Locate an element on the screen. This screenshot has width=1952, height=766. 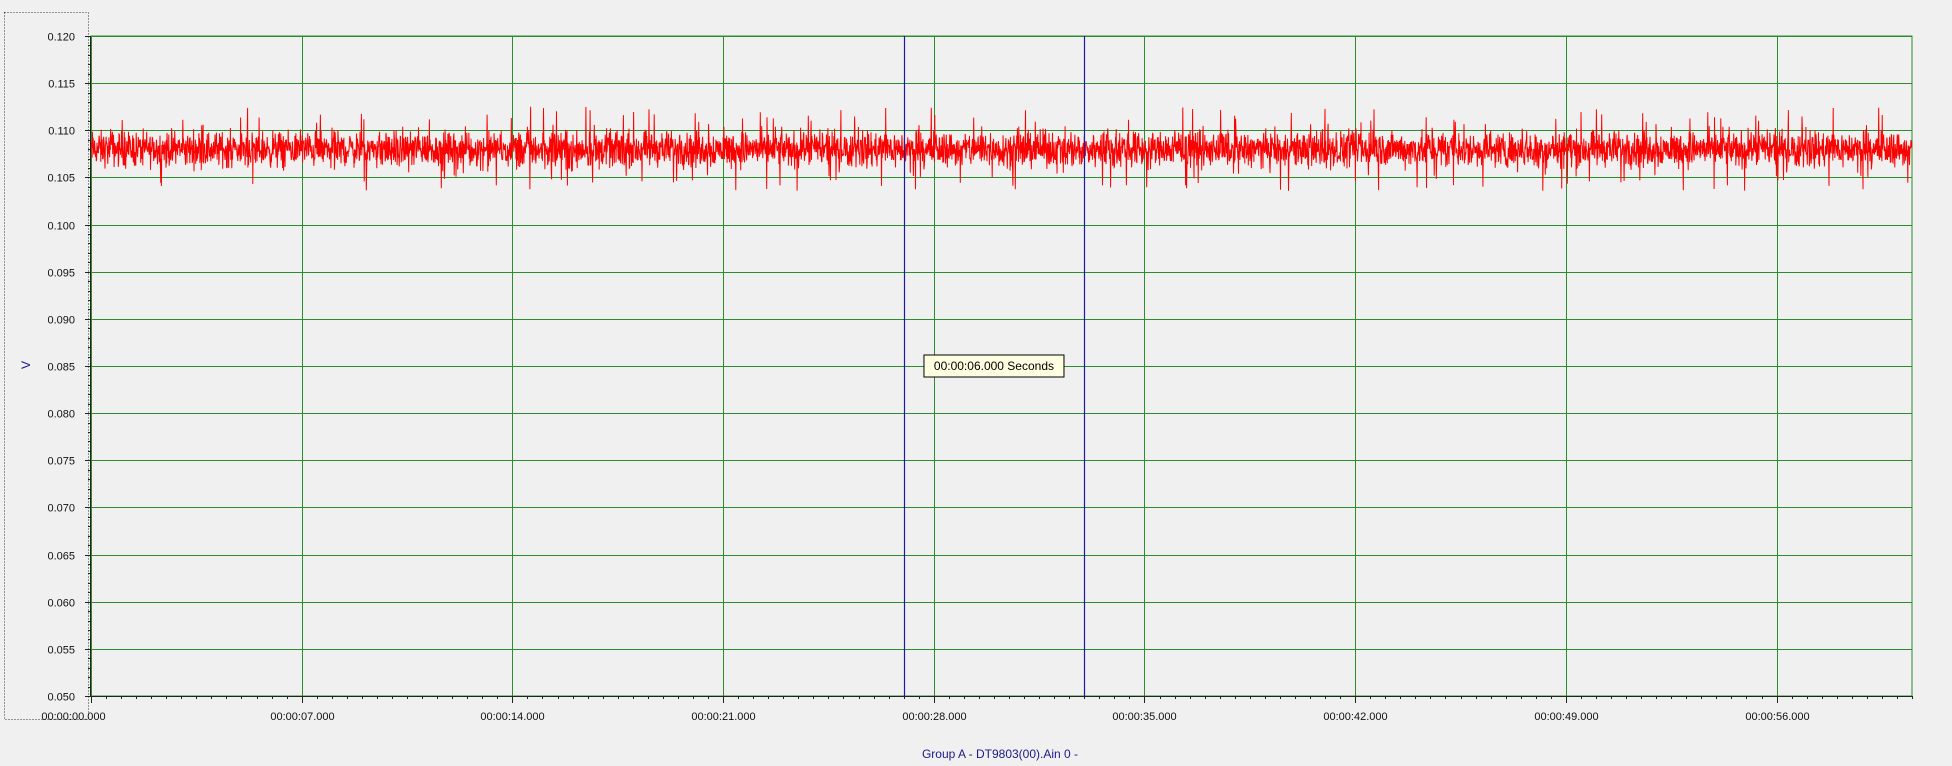
y-tick-label: 0.100 is located at coordinates (61, 227).